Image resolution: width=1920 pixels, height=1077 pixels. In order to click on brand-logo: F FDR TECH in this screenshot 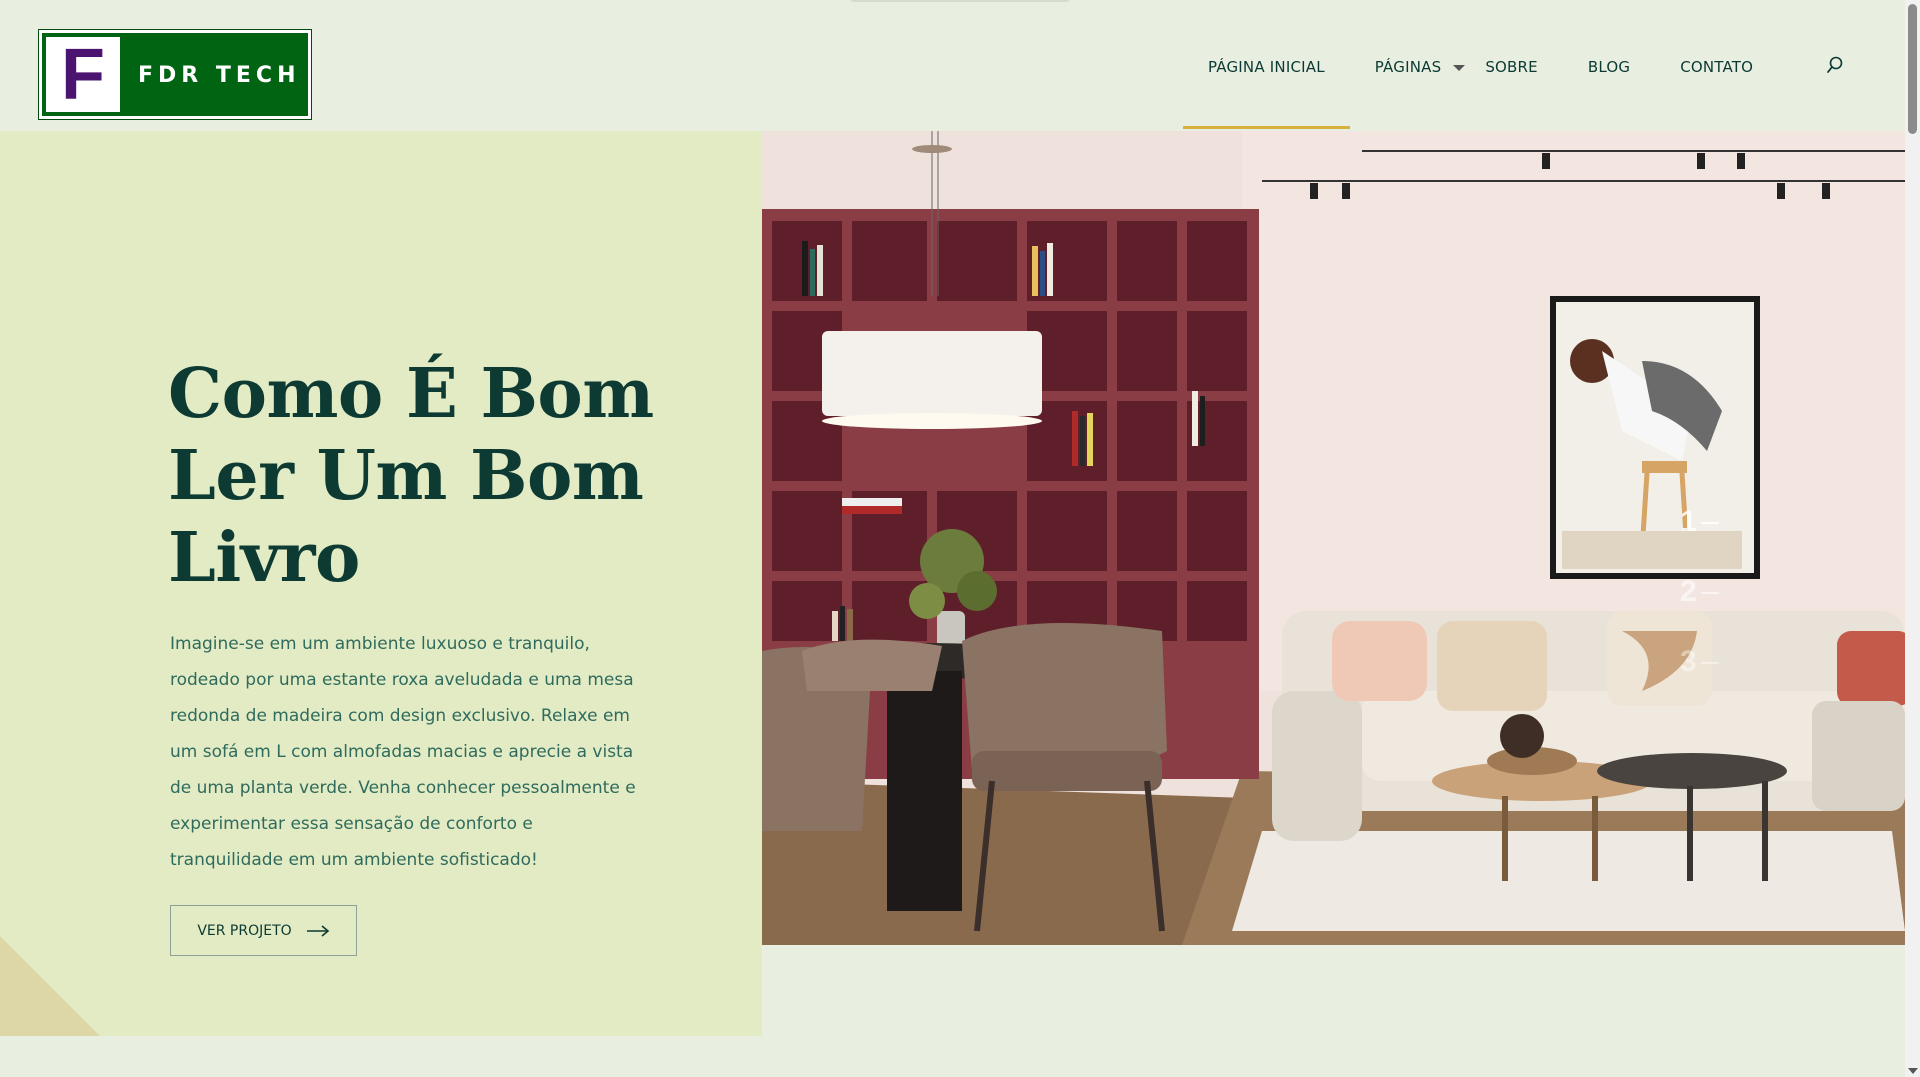, I will do `click(175, 74)`.